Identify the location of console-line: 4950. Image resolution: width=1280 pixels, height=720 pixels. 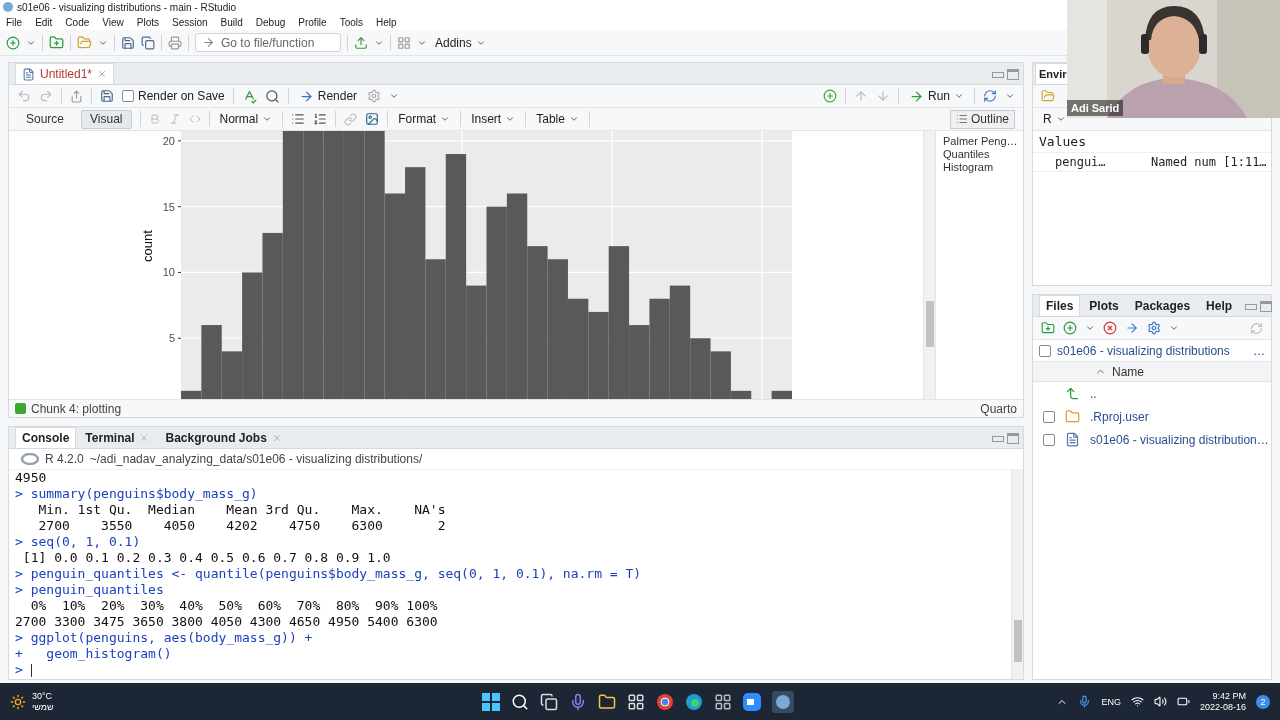
(31, 478).